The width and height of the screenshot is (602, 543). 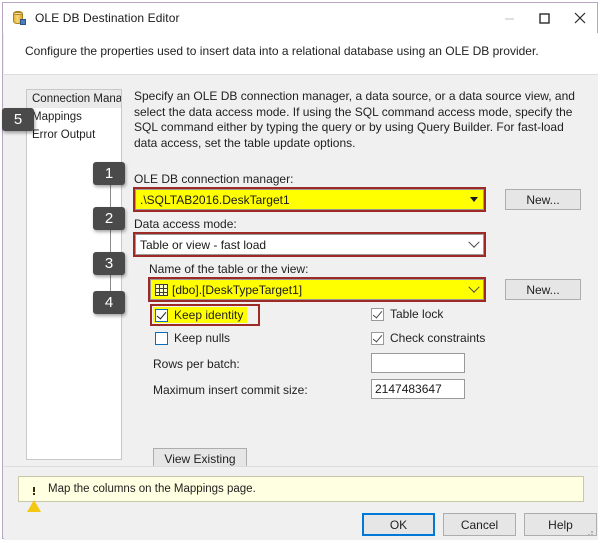 I want to click on callout-number: 4, so click(x=109, y=302).